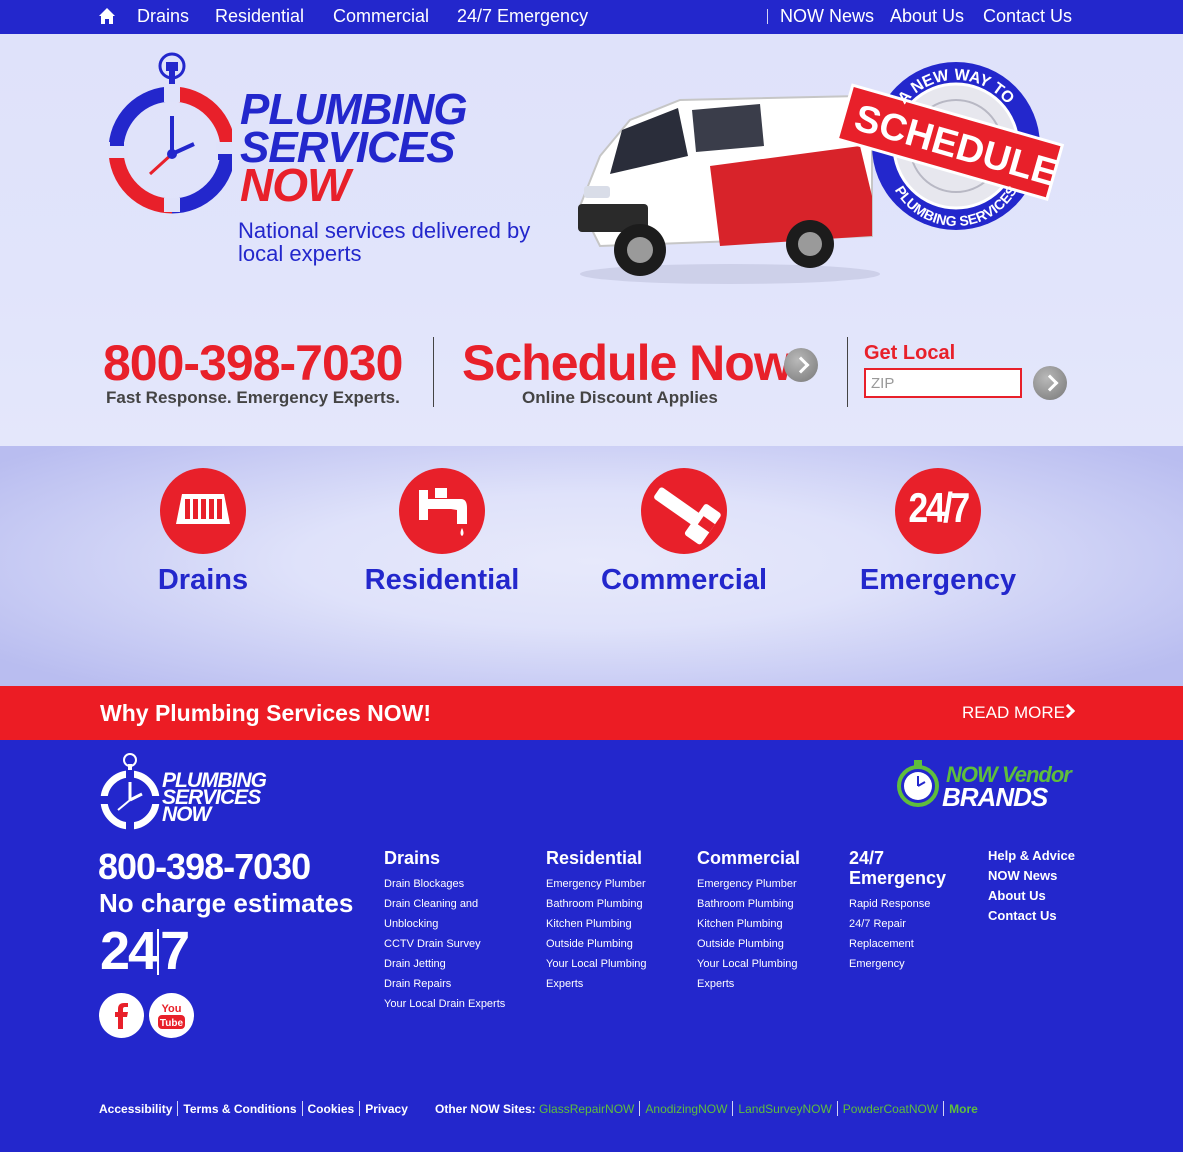 The image size is (1183, 1152). What do you see at coordinates (620, 397) in the screenshot?
I see `schedule-subtitle: Online Discount Applies` at bounding box center [620, 397].